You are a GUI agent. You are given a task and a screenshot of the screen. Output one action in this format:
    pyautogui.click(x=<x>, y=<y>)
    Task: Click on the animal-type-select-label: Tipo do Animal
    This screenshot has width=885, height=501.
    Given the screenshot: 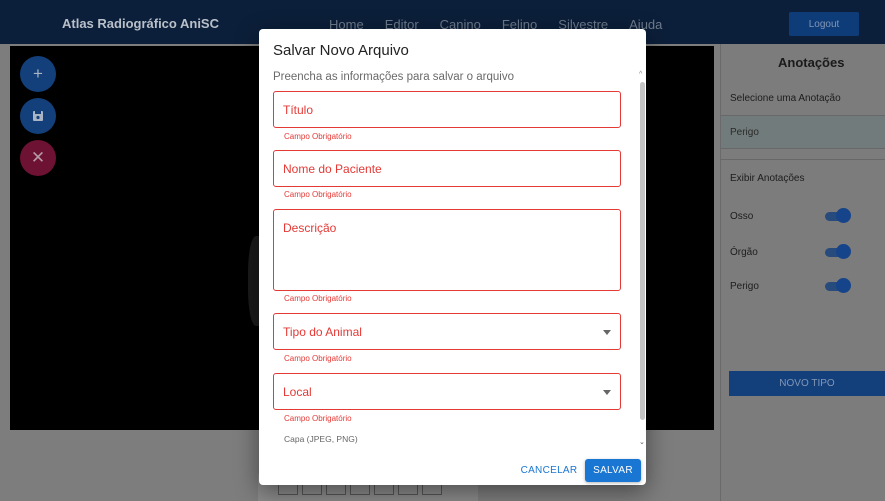 What is the action you would take?
    pyautogui.click(x=322, y=332)
    